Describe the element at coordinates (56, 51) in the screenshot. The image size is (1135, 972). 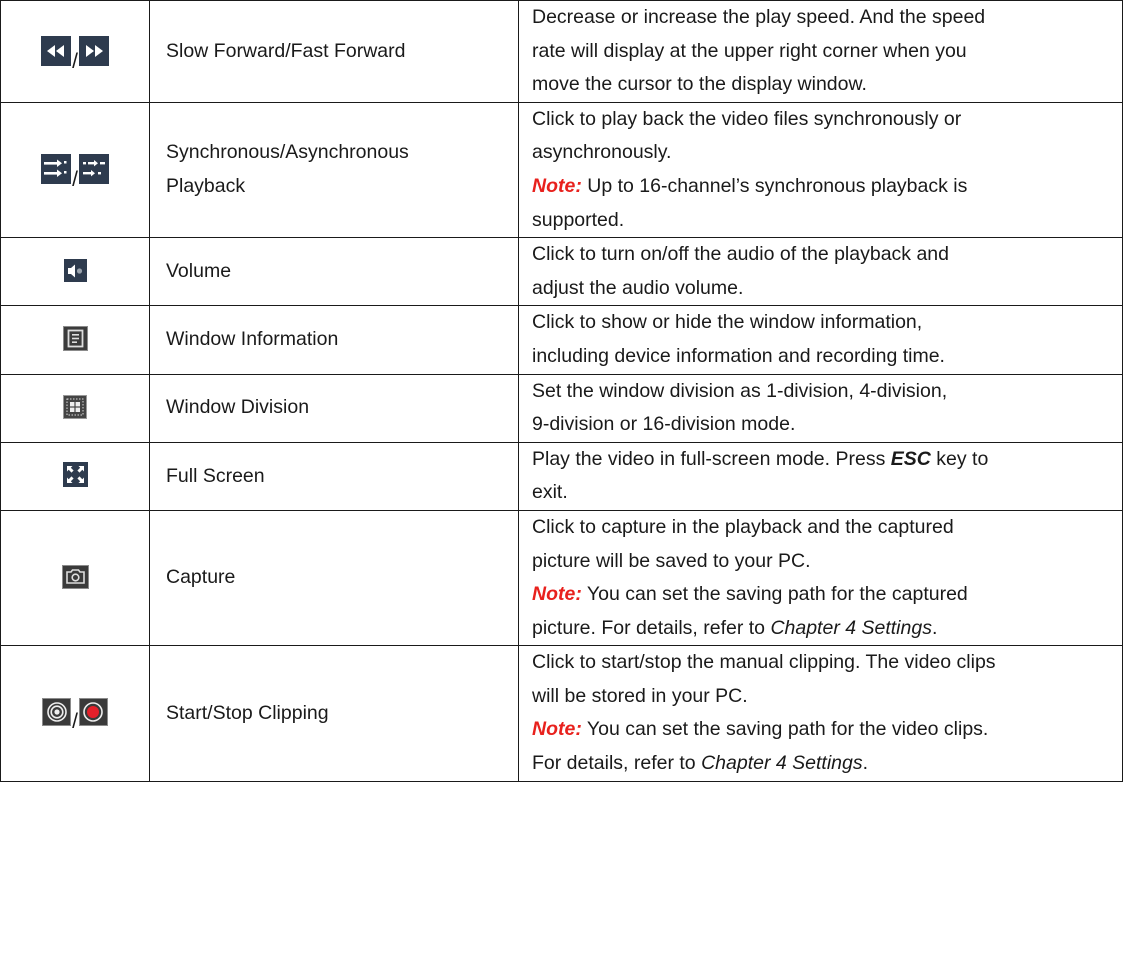
I see `slow-forward-icon` at that location.